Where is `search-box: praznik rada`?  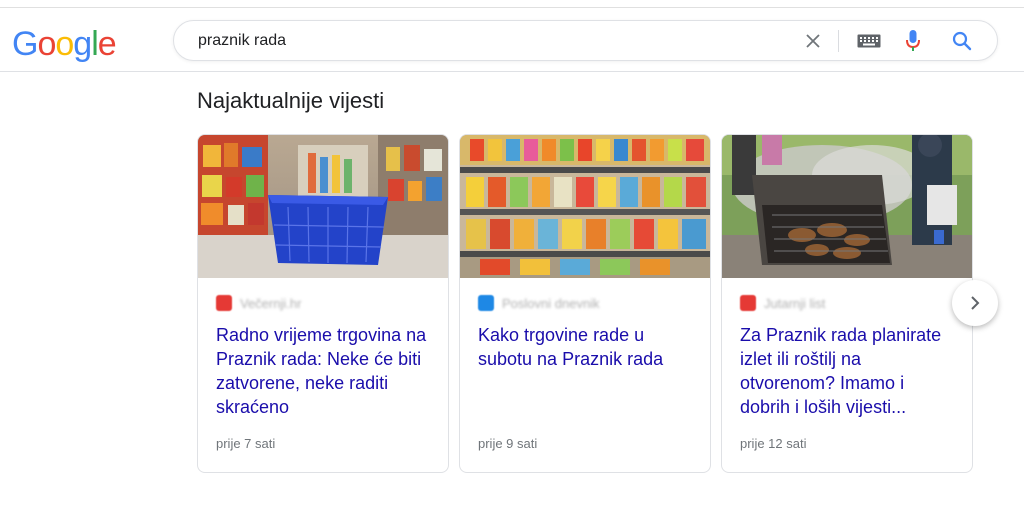
search-box: praznik rada is located at coordinates (585, 40).